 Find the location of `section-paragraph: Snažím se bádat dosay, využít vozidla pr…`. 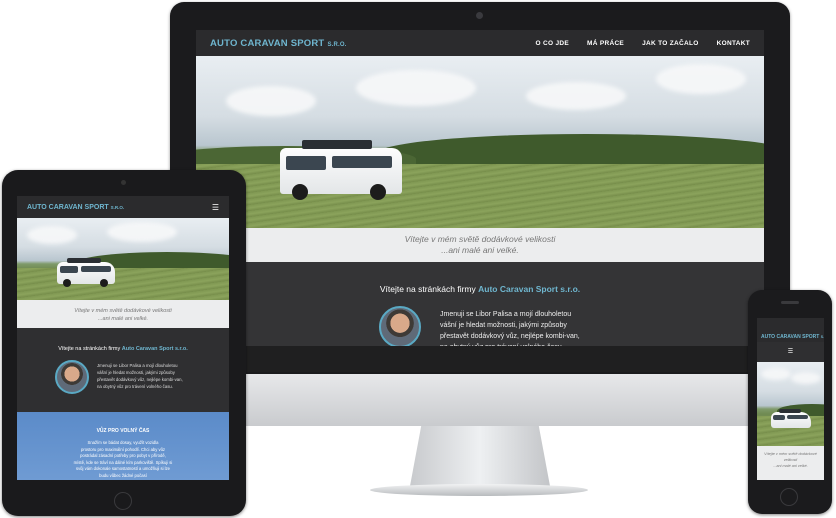

section-paragraph: Snažím se bádat dosay, využít vozidla pr… is located at coordinates (123, 459).